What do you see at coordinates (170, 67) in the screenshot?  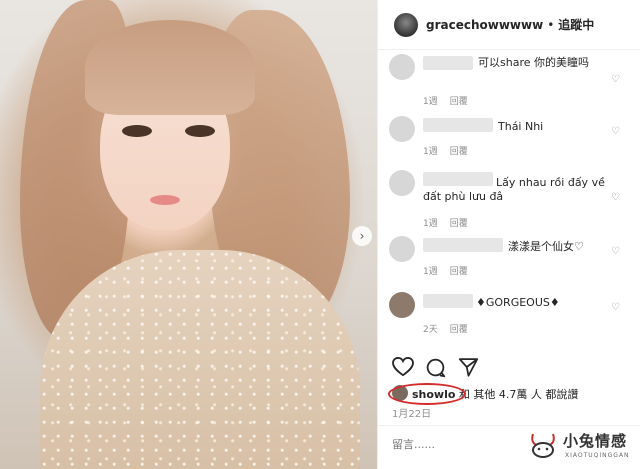 I see `photo-bangs` at bounding box center [170, 67].